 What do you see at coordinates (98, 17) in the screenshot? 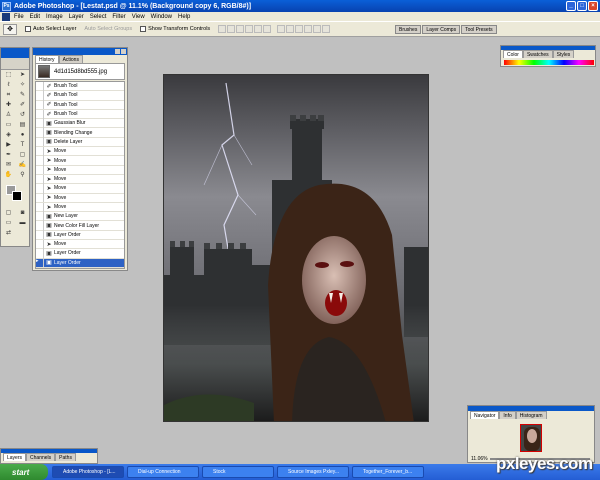
I see `menu-select: Select` at bounding box center [98, 17].